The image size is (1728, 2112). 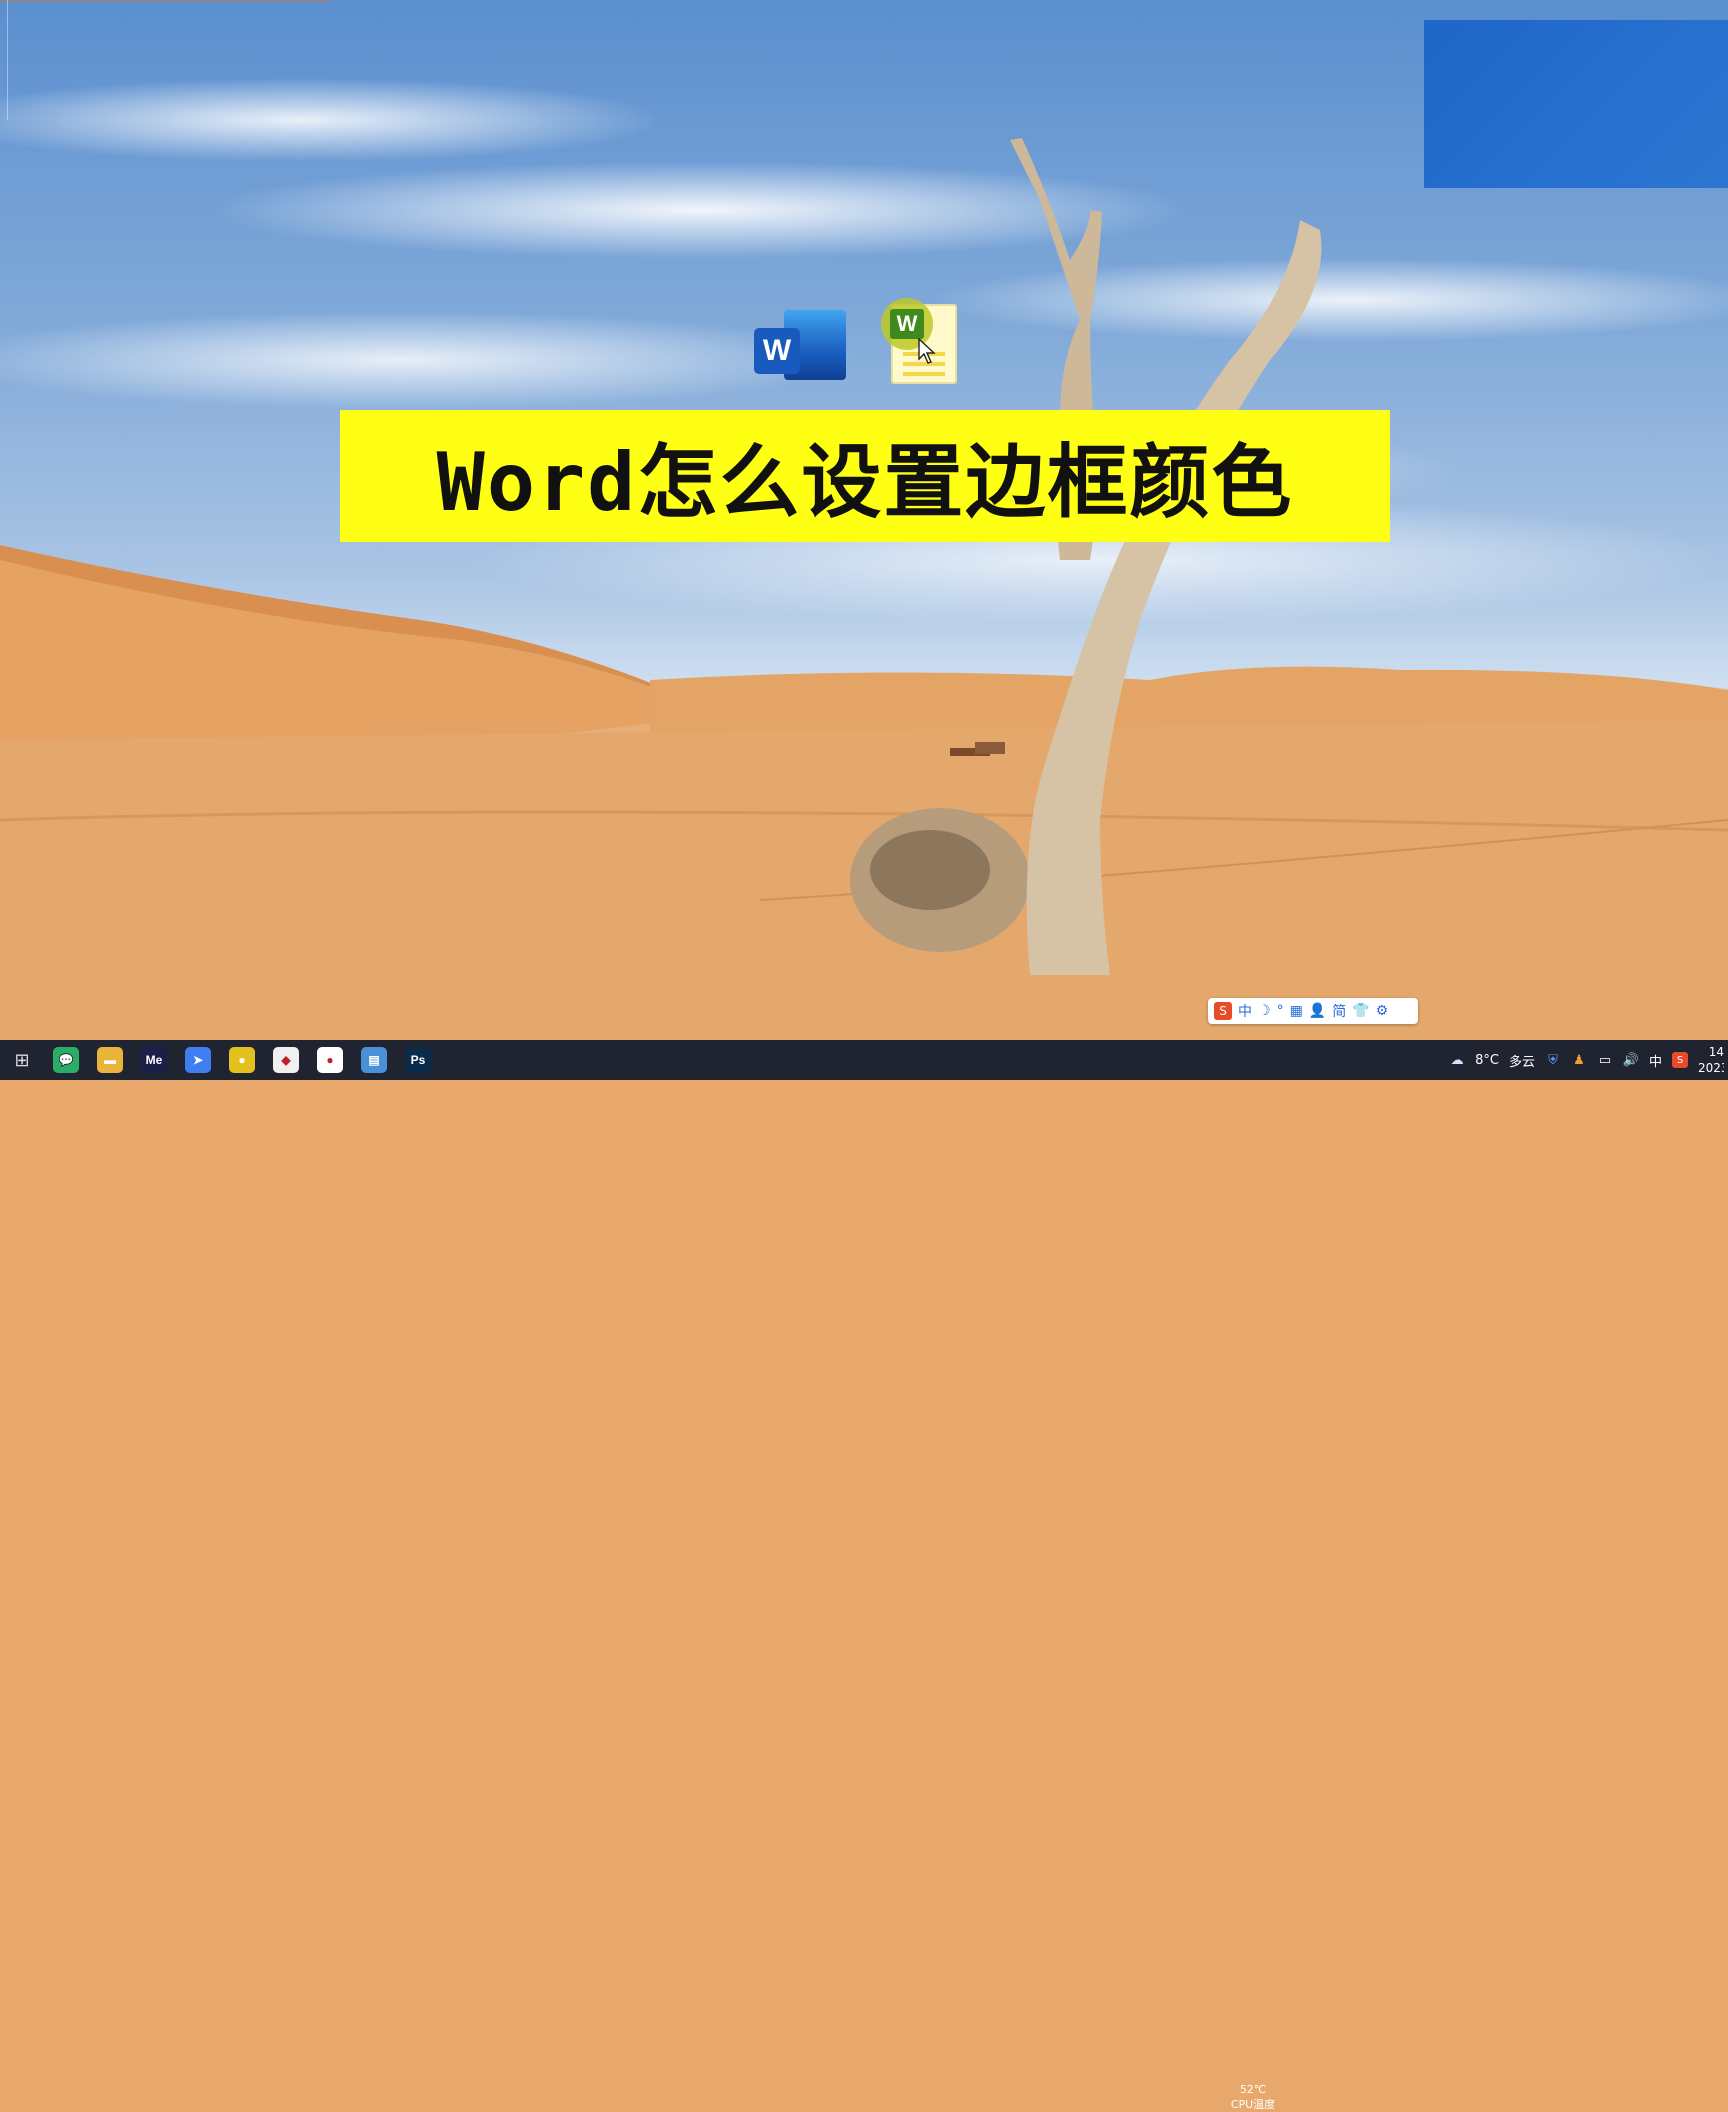 What do you see at coordinates (800, 343) in the screenshot?
I see `word-app-icon: W` at bounding box center [800, 343].